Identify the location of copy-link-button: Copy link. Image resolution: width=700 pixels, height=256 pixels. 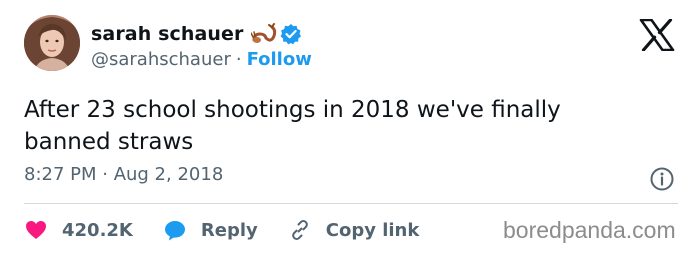
(354, 230).